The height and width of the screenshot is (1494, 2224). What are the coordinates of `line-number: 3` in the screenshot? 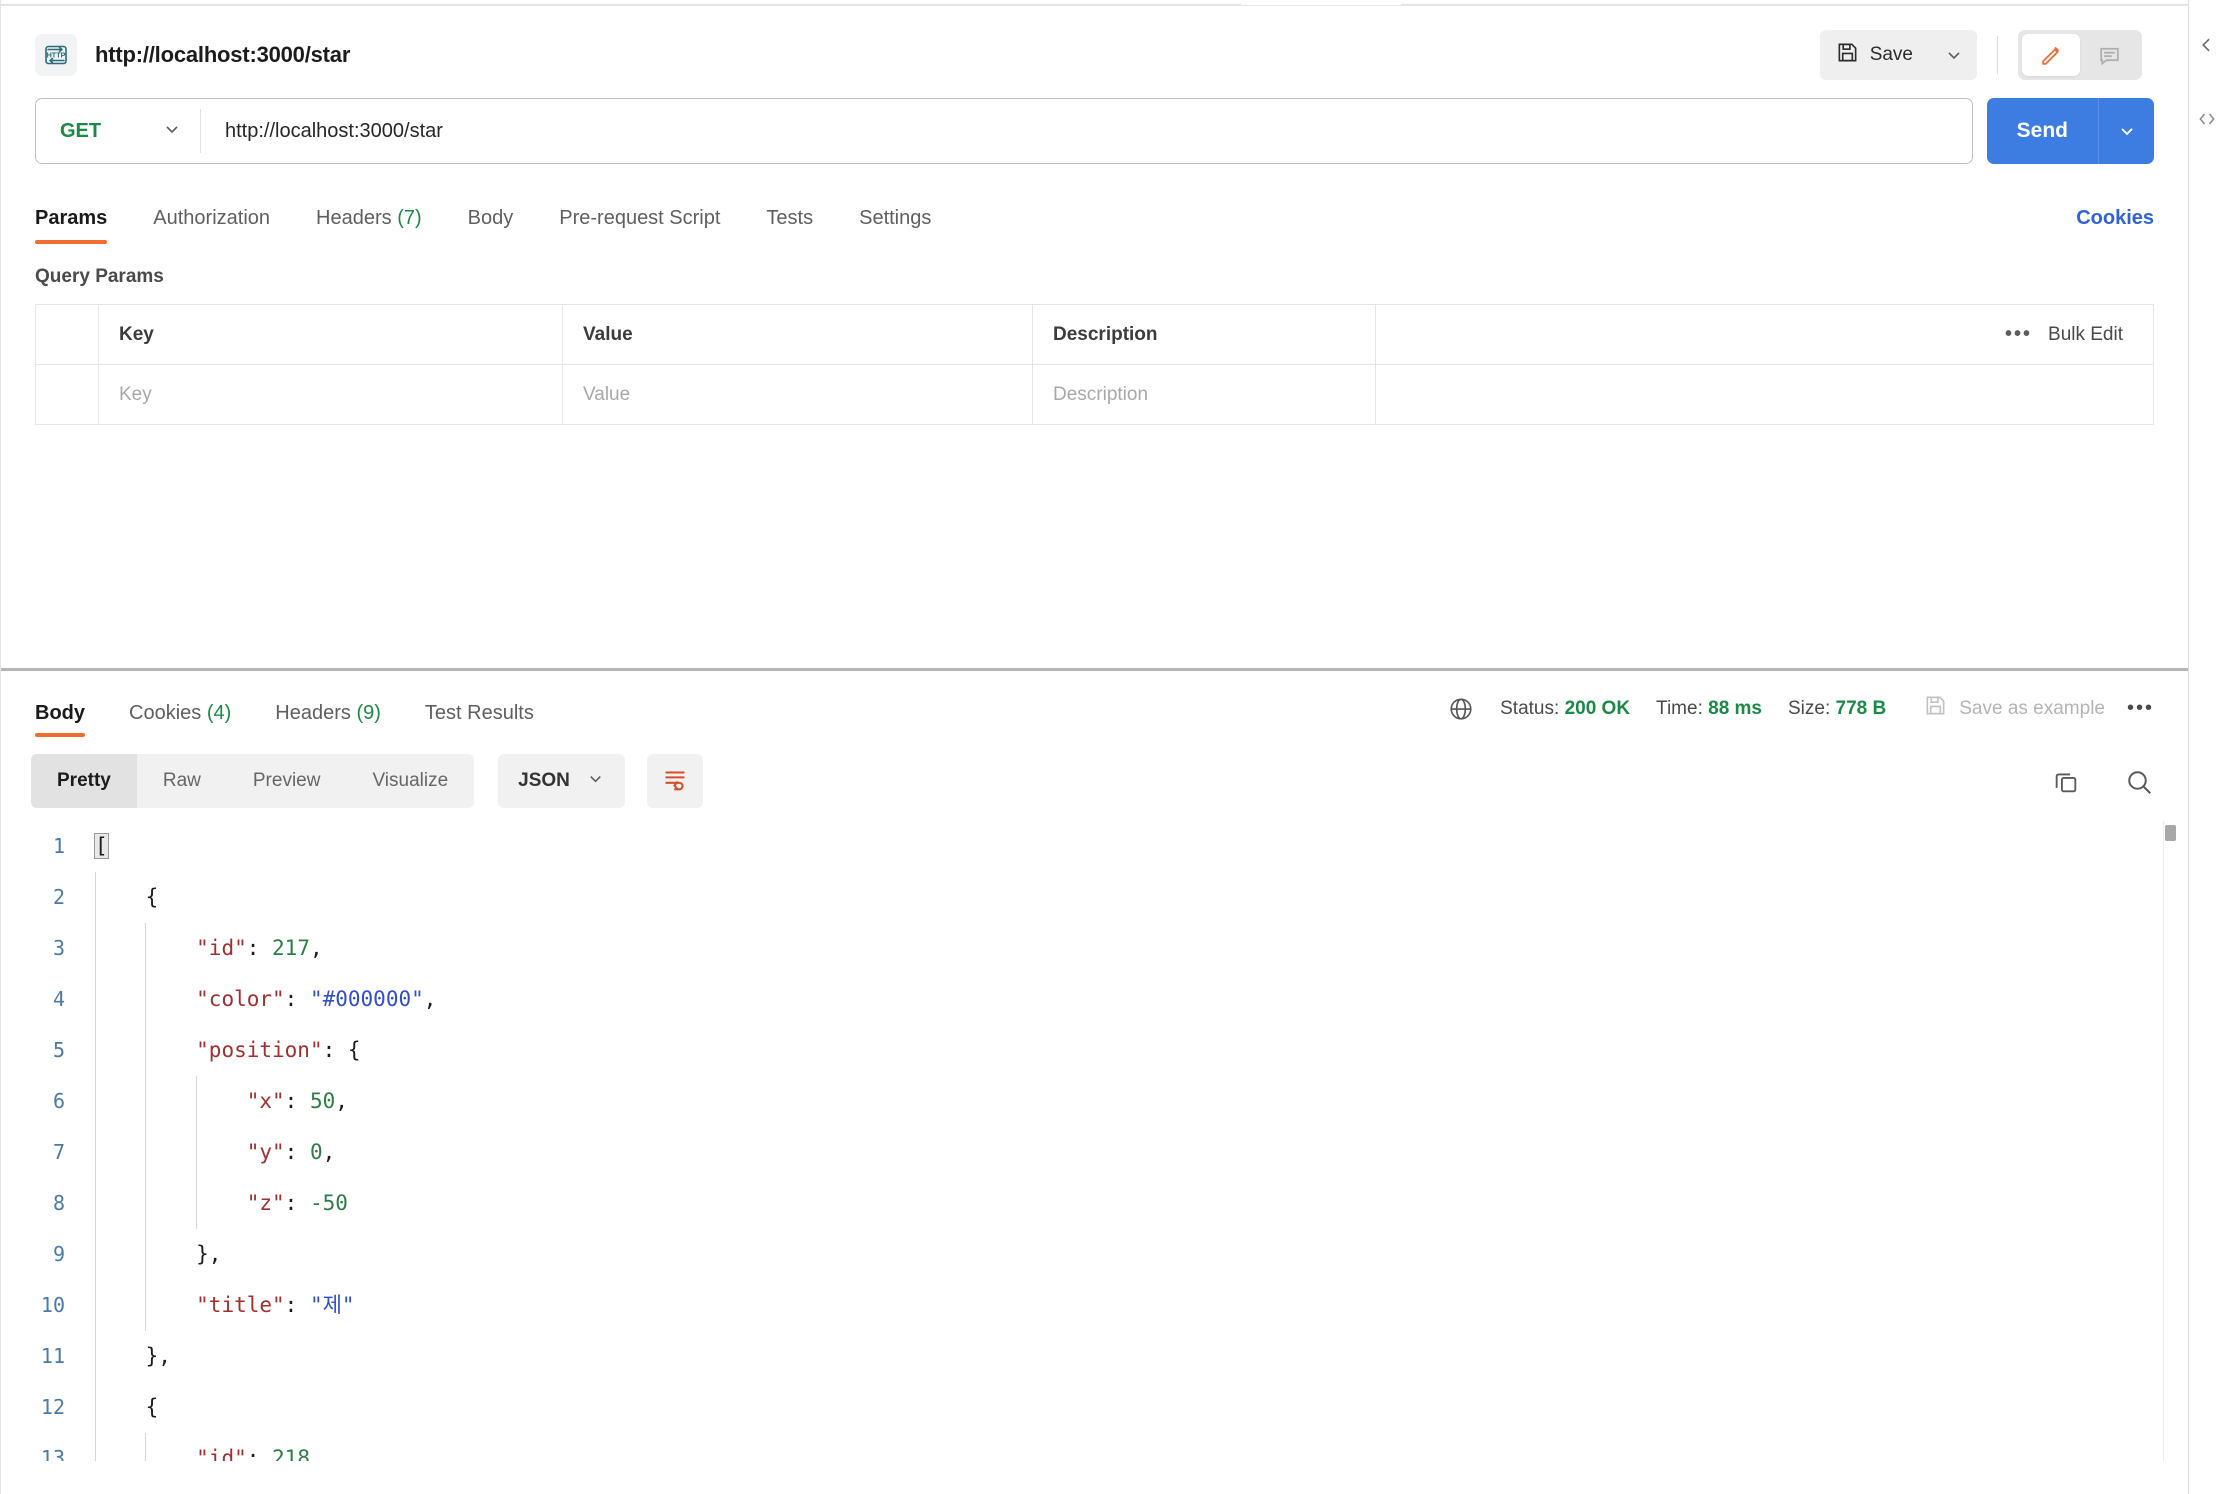 It's located at (58, 948).